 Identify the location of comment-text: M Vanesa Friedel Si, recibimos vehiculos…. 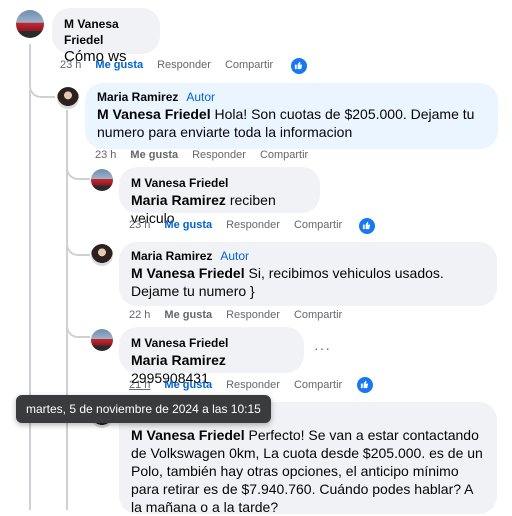
(287, 282).